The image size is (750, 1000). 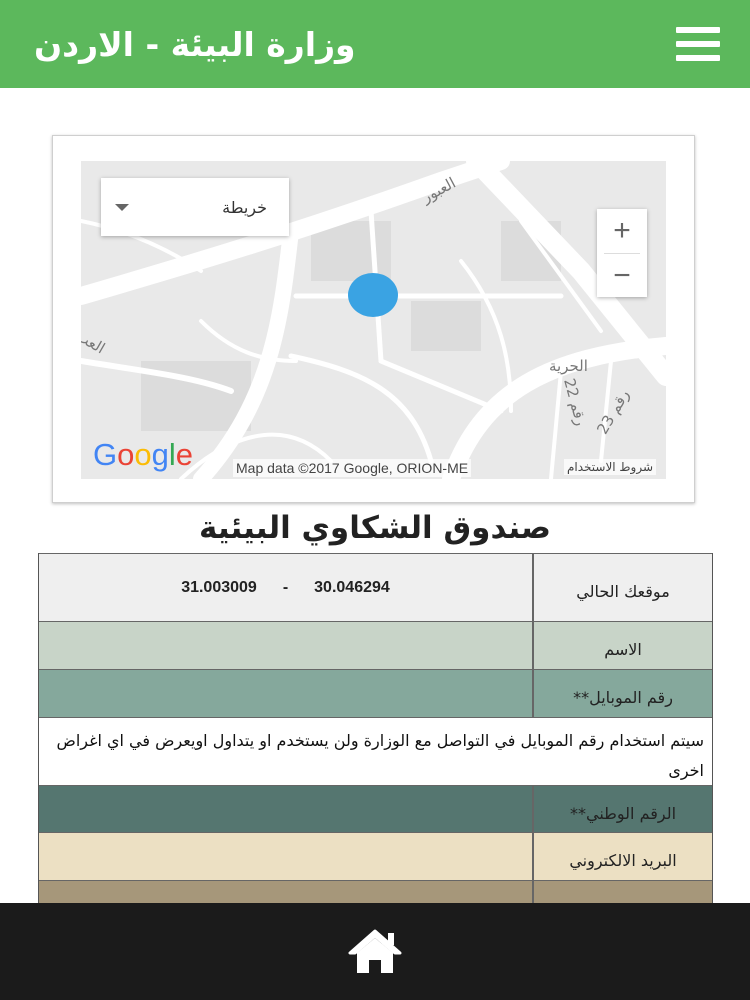 I want to click on map-type-label: خريطة, so click(x=244, y=207).